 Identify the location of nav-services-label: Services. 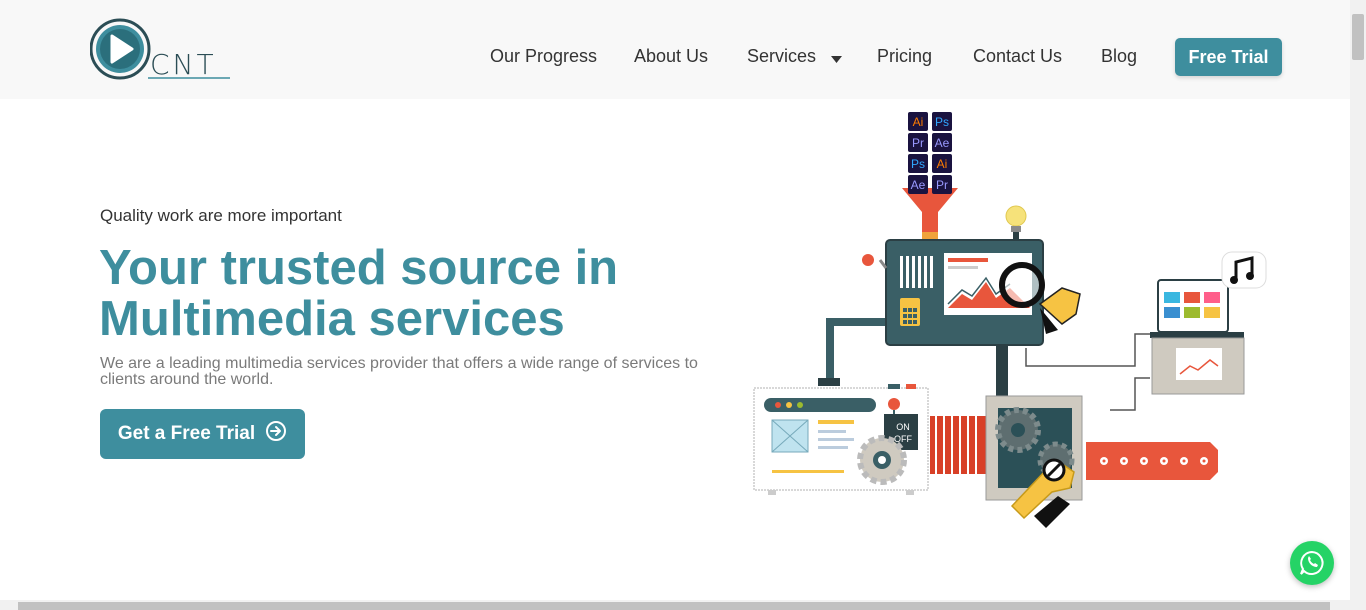
(782, 56).